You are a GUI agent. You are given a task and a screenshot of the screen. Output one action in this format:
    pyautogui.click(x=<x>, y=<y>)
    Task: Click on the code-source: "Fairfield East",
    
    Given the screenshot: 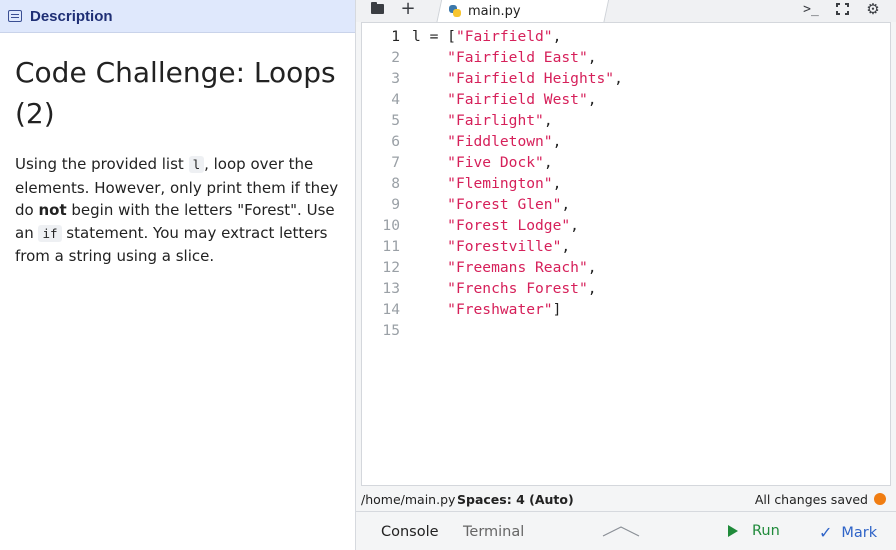 What is the action you would take?
    pyautogui.click(x=498, y=57)
    